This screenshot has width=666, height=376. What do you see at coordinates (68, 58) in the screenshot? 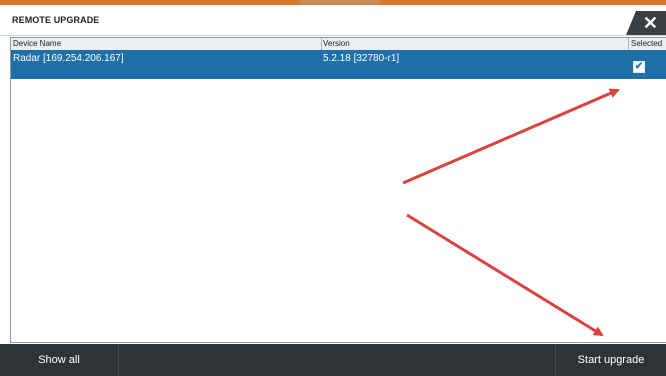
I see `device-name-cell: Radar [169.254.206.167]` at bounding box center [68, 58].